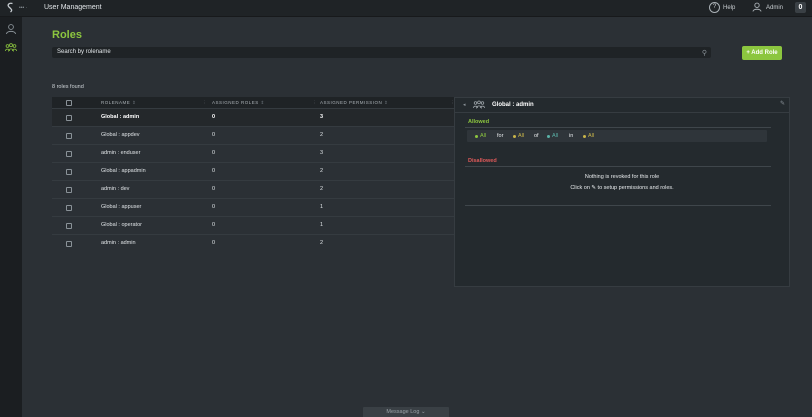 The image size is (812, 417). I want to click on table-row: admin : dev 0 2, so click(264, 189).